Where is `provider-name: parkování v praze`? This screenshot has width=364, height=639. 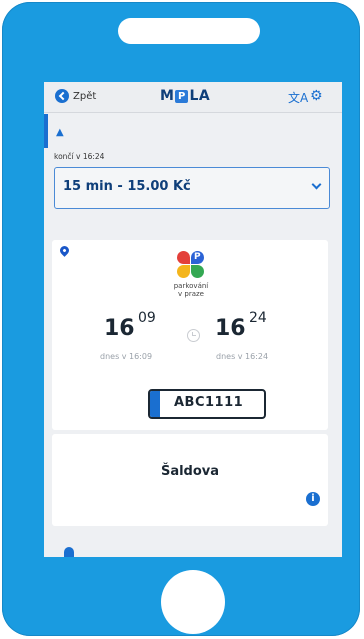 provider-name: parkování v praze is located at coordinates (191, 290).